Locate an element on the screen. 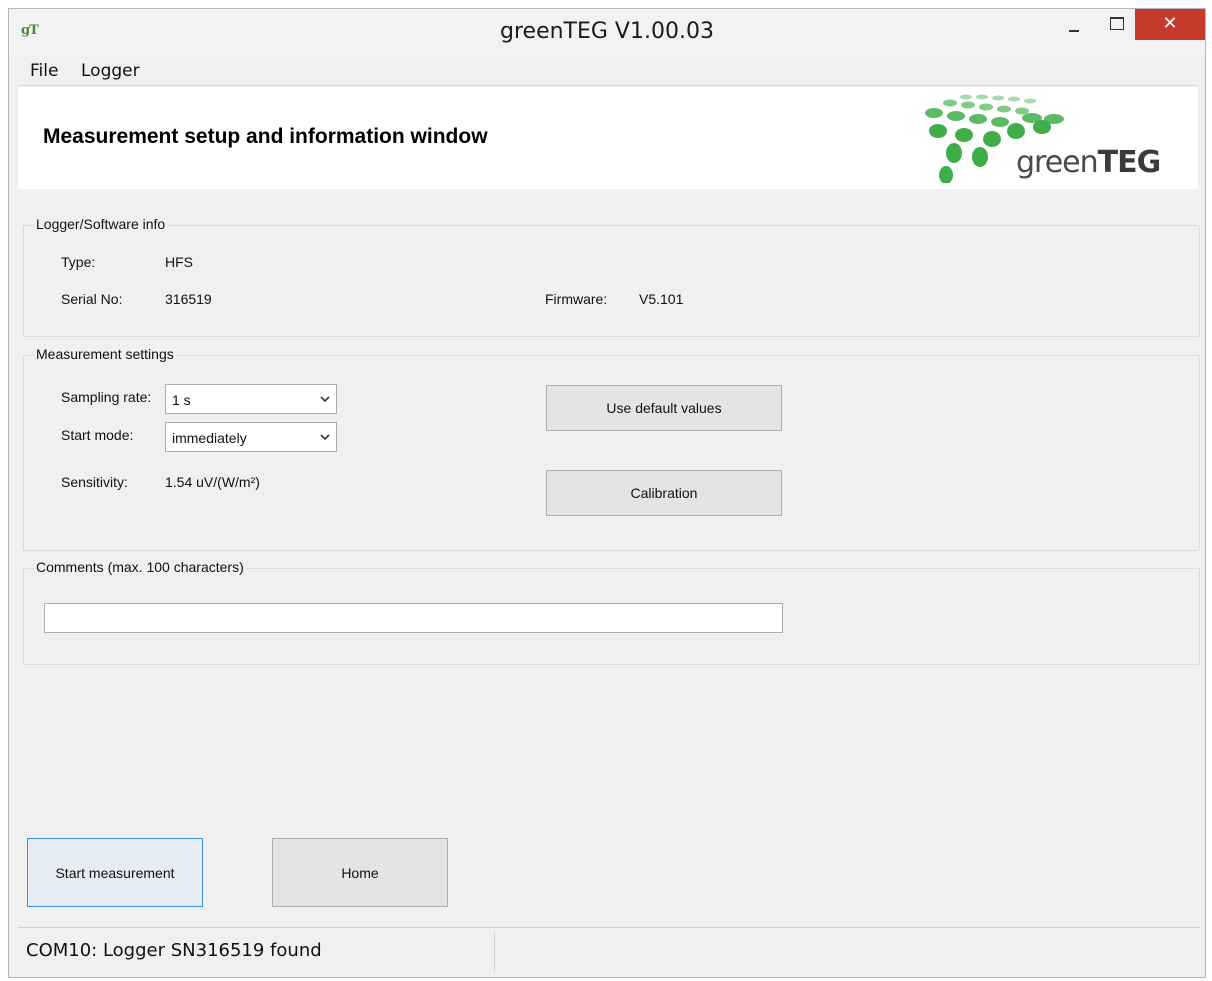 This screenshot has width=1212, height=981. menu-file: File is located at coordinates (44, 71).